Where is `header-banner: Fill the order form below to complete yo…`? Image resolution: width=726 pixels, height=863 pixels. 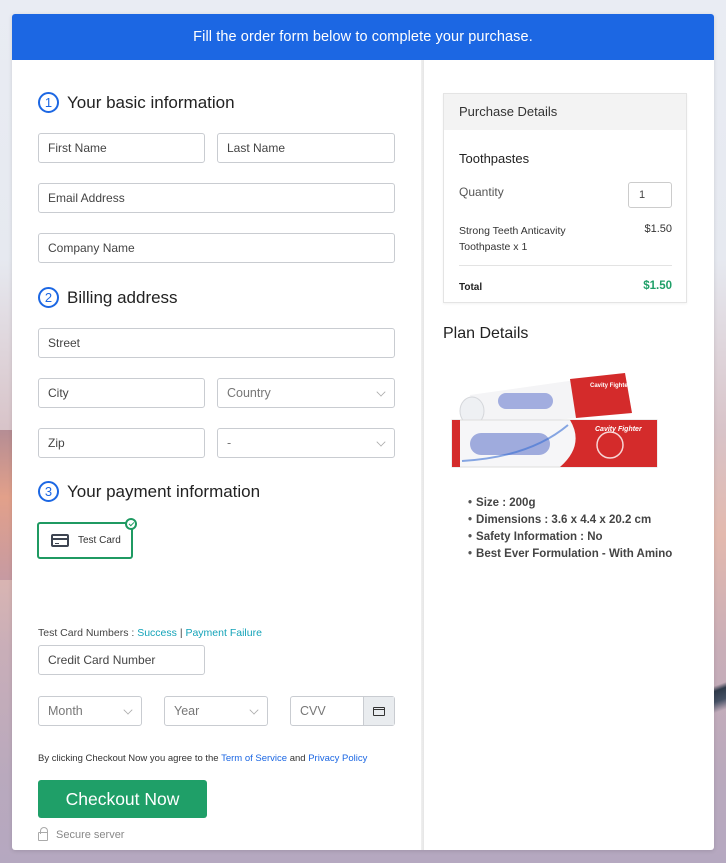 header-banner: Fill the order form below to complete yo… is located at coordinates (363, 37).